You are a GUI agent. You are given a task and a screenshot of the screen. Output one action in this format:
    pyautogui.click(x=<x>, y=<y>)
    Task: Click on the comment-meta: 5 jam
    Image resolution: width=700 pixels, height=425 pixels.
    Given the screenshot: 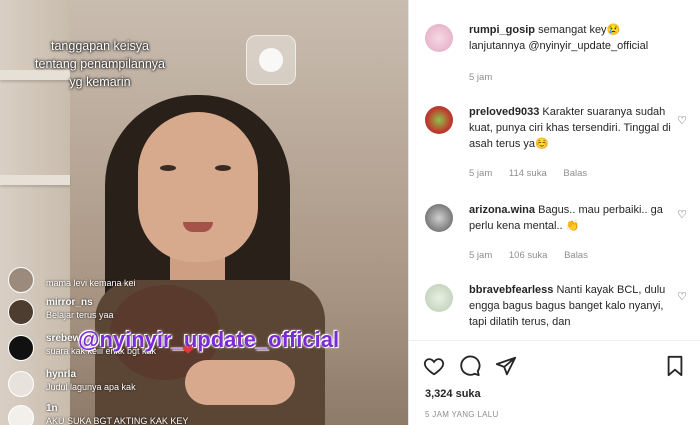 What is the action you would take?
    pyautogui.click(x=487, y=77)
    